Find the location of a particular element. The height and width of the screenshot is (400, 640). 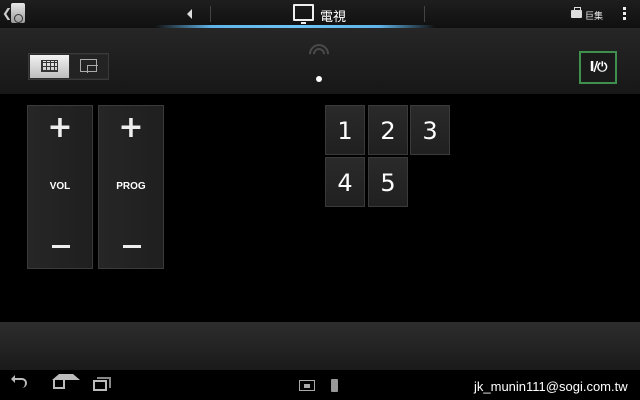

mode-toggle is located at coordinates (68, 66).